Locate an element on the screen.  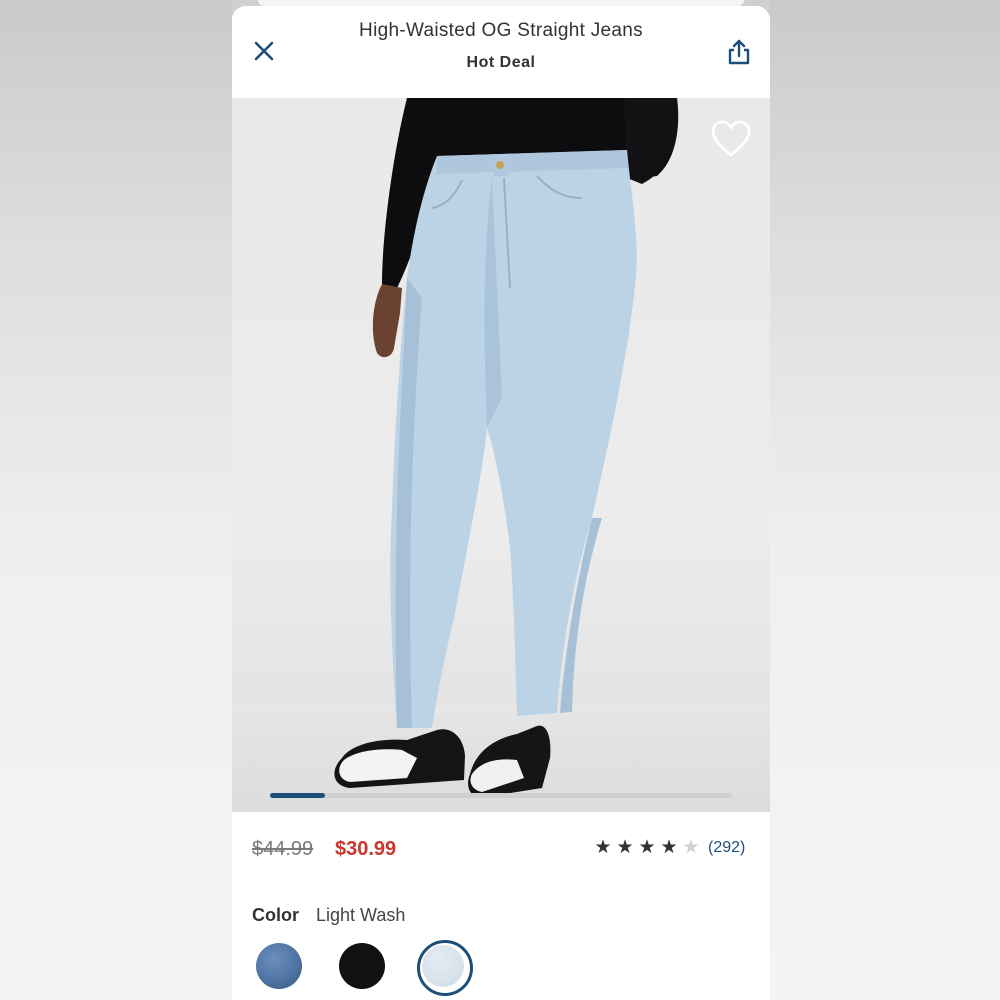
rating-stars: ★ ★ ★ ★ ★ is located at coordinates (647, 848).